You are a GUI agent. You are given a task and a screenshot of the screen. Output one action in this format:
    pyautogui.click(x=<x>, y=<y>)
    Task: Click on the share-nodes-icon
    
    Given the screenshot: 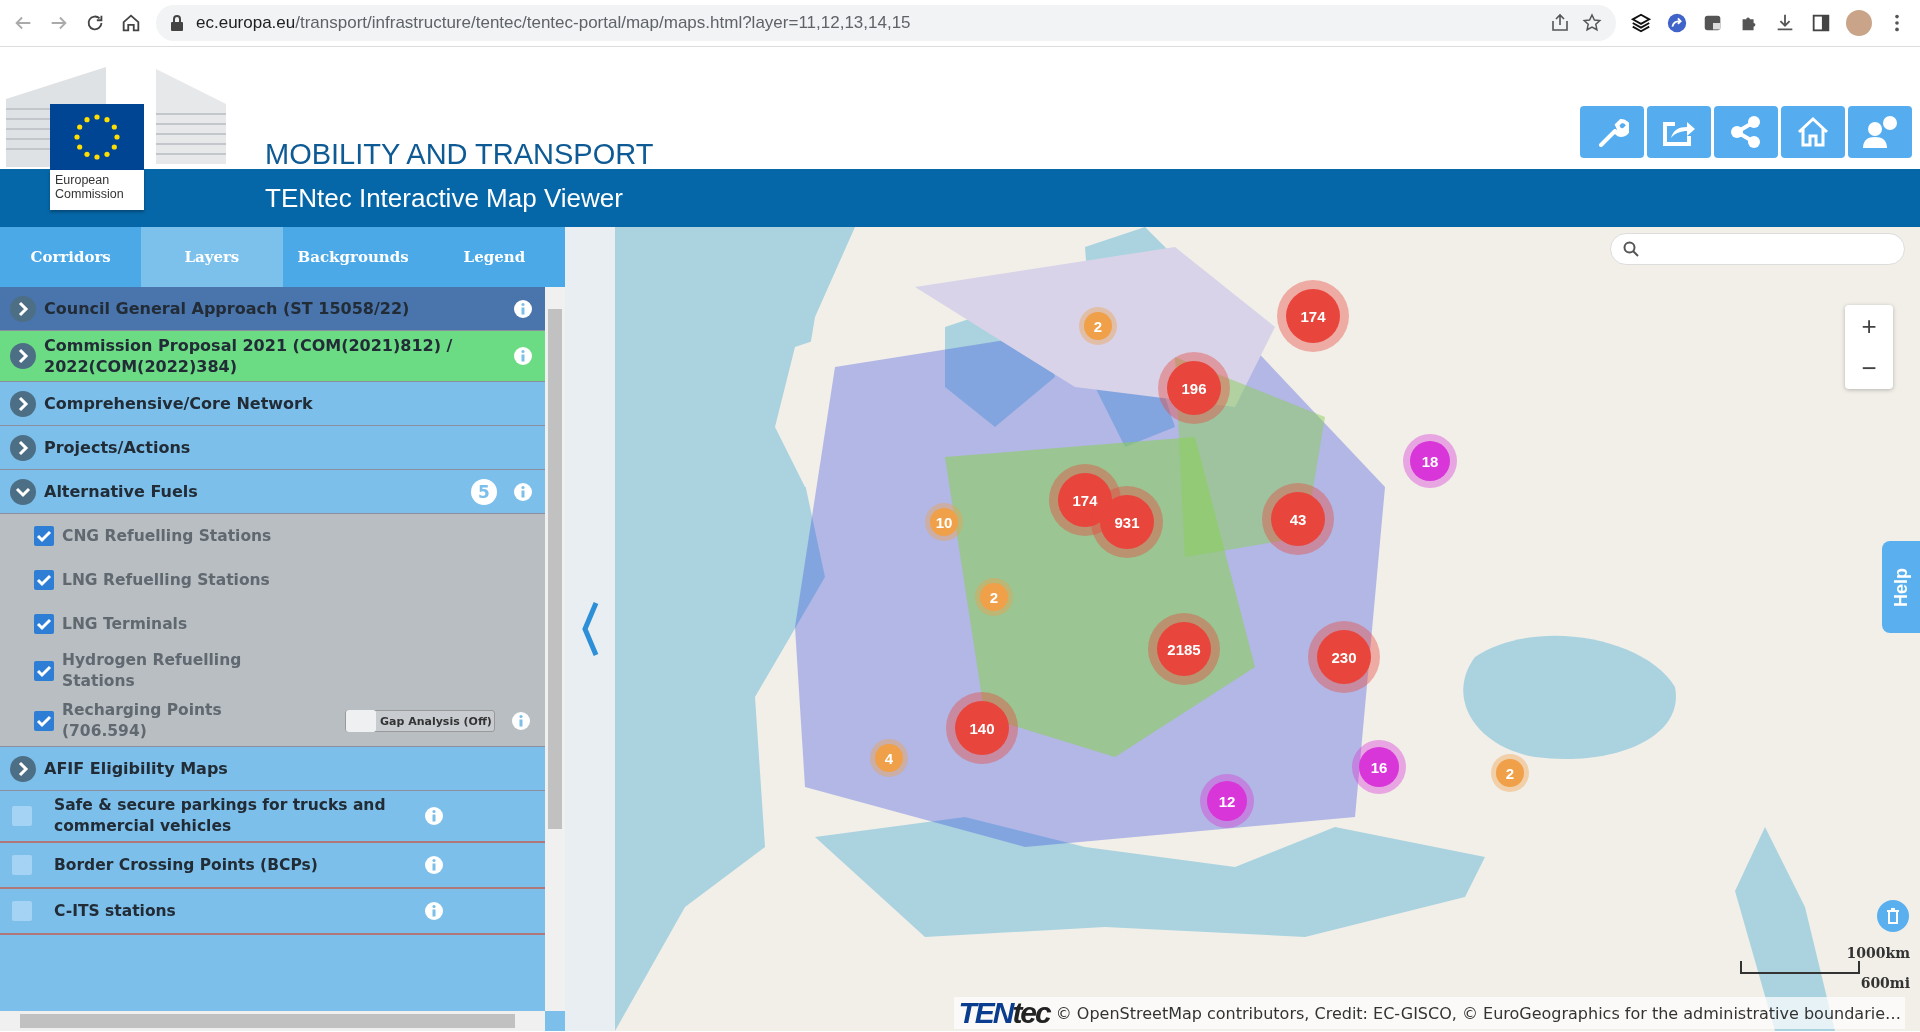 What is the action you would take?
    pyautogui.click(x=1746, y=132)
    